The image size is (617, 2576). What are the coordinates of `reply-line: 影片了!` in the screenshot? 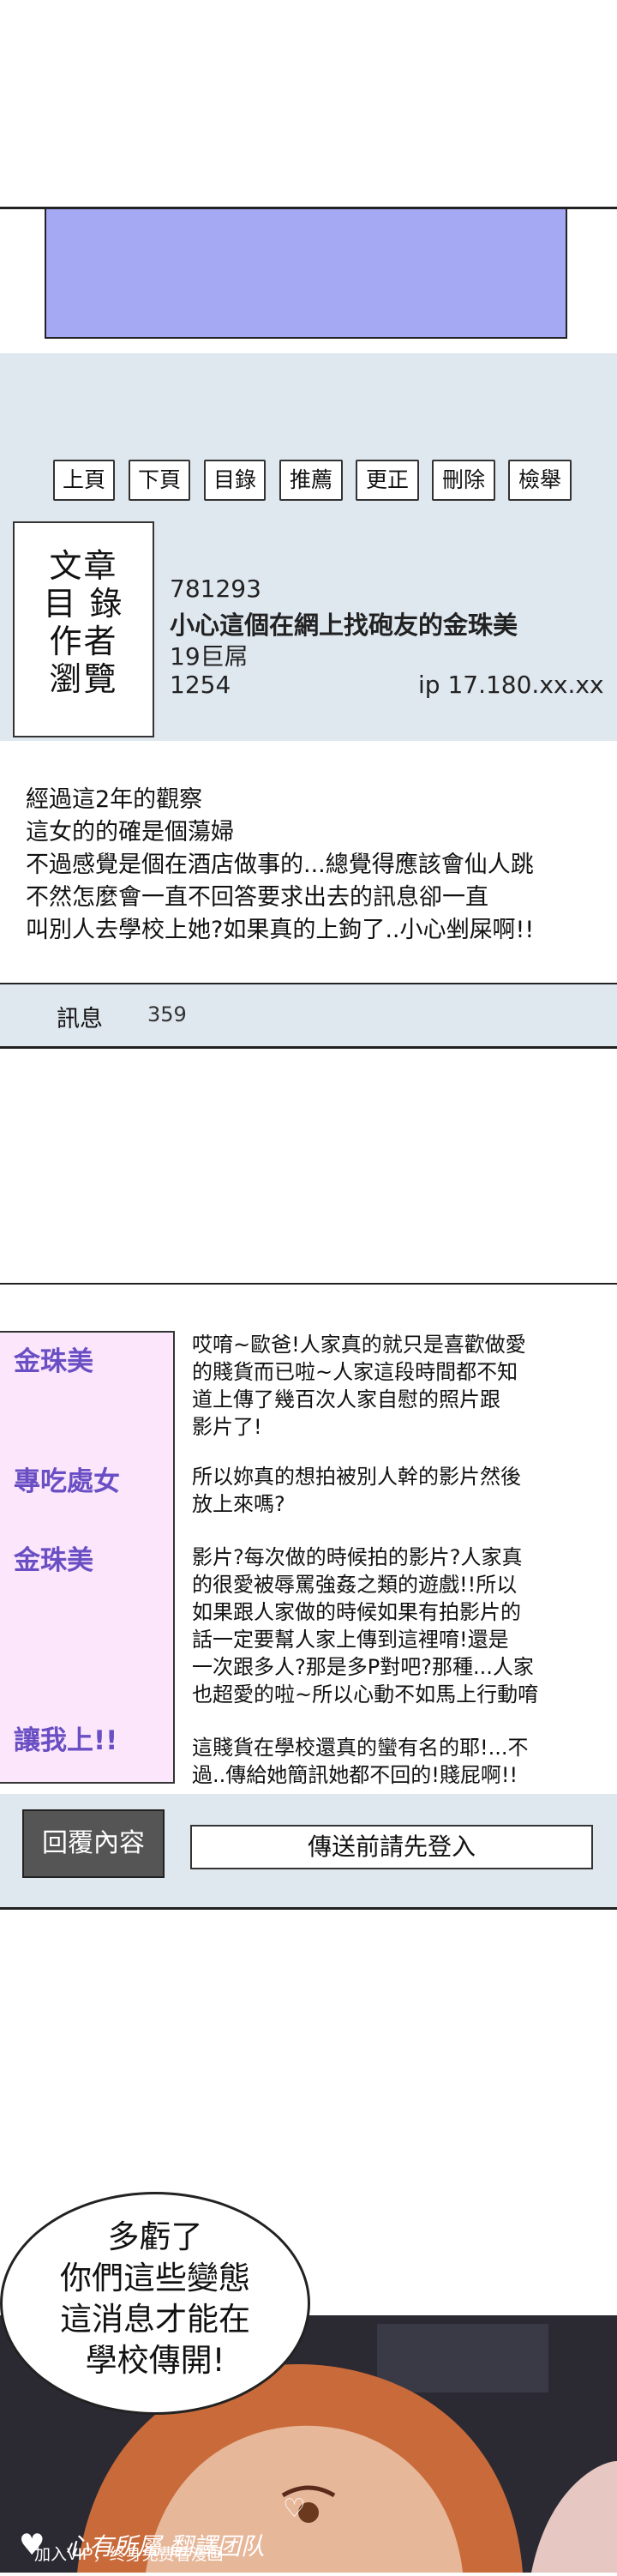 It's located at (227, 1427).